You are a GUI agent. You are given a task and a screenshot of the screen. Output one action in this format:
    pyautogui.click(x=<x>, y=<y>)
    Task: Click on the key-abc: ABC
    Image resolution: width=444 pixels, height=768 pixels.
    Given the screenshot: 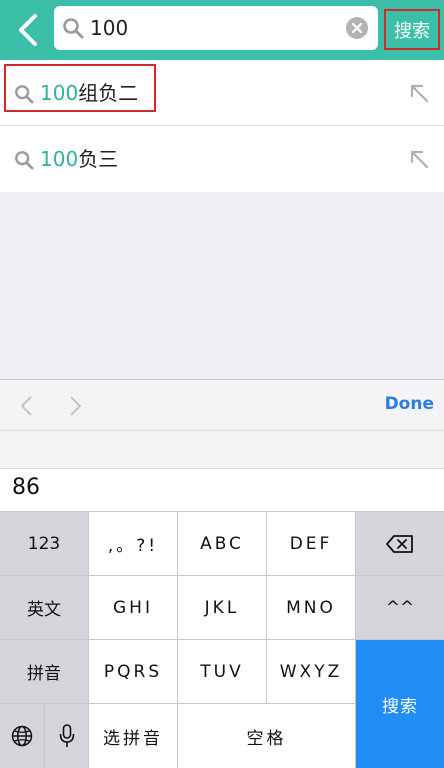 What is the action you would take?
    pyautogui.click(x=222, y=543)
    